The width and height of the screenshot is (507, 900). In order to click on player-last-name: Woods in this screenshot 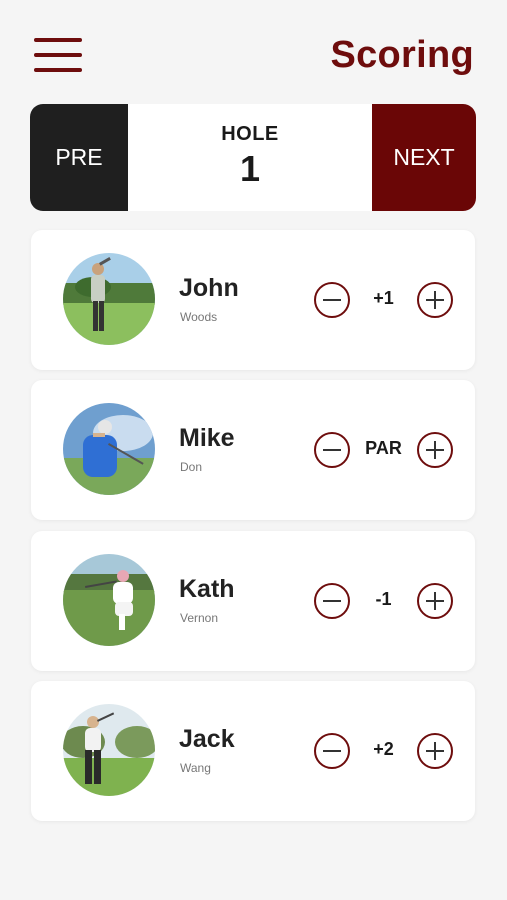, I will do `click(199, 317)`.